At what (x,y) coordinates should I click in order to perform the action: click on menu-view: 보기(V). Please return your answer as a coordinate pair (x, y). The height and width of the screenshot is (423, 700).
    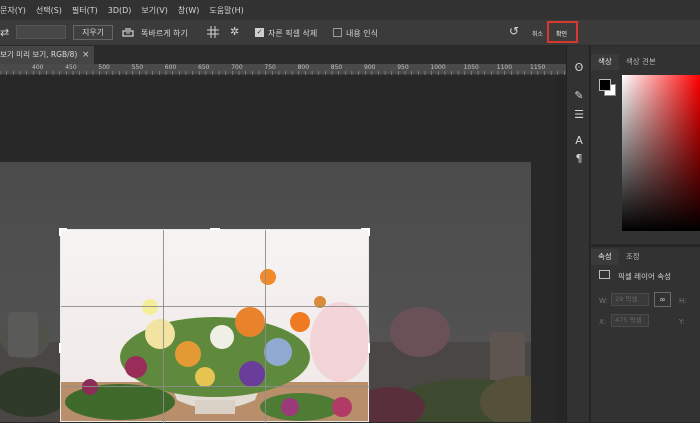
    Looking at the image, I should click on (154, 10).